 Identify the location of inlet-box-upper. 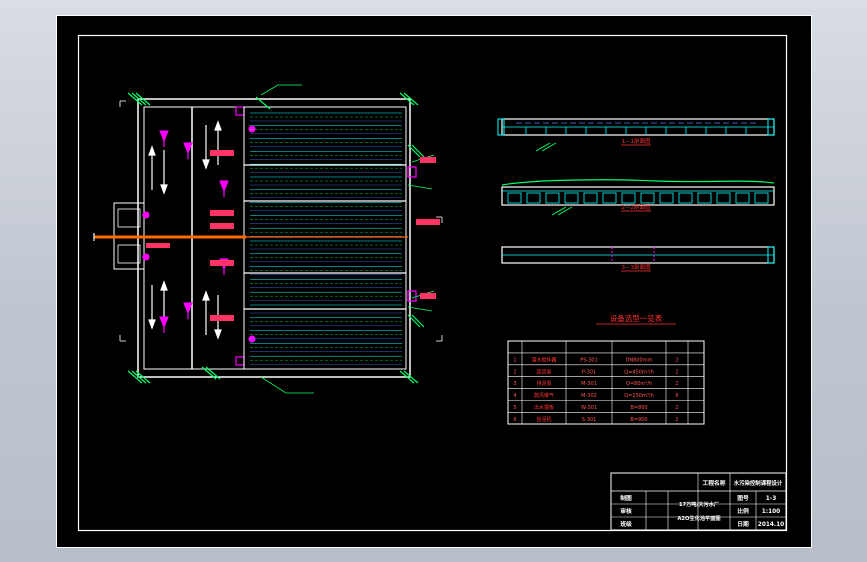
(129, 218).